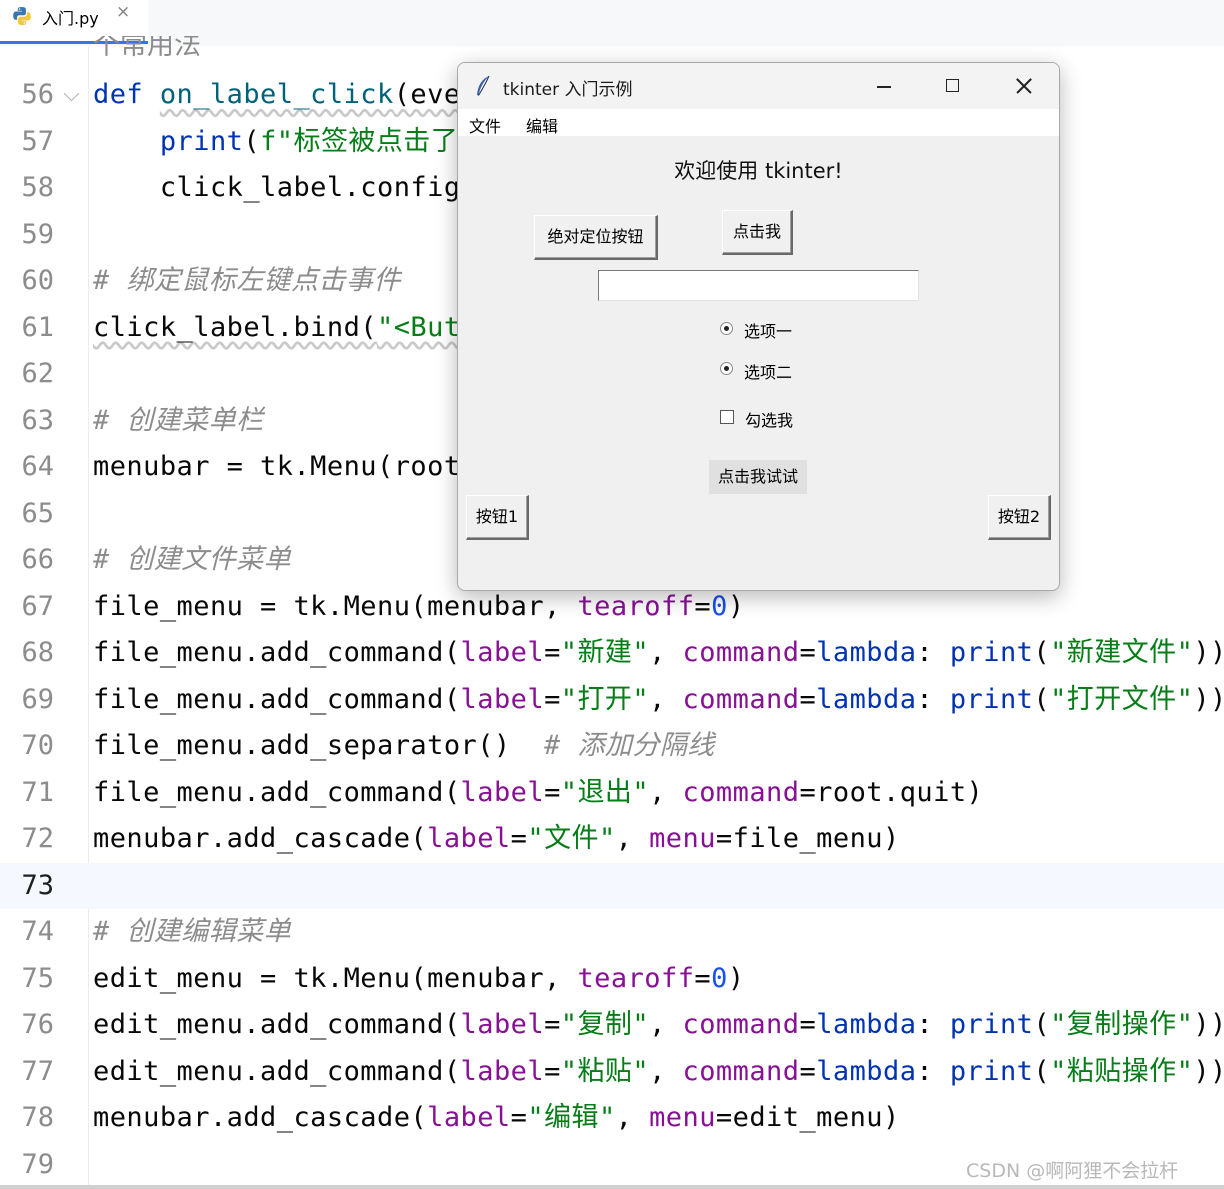 The image size is (1224, 1189). Describe the element at coordinates (612, 1187) in the screenshot. I see `bottom-edge` at that location.